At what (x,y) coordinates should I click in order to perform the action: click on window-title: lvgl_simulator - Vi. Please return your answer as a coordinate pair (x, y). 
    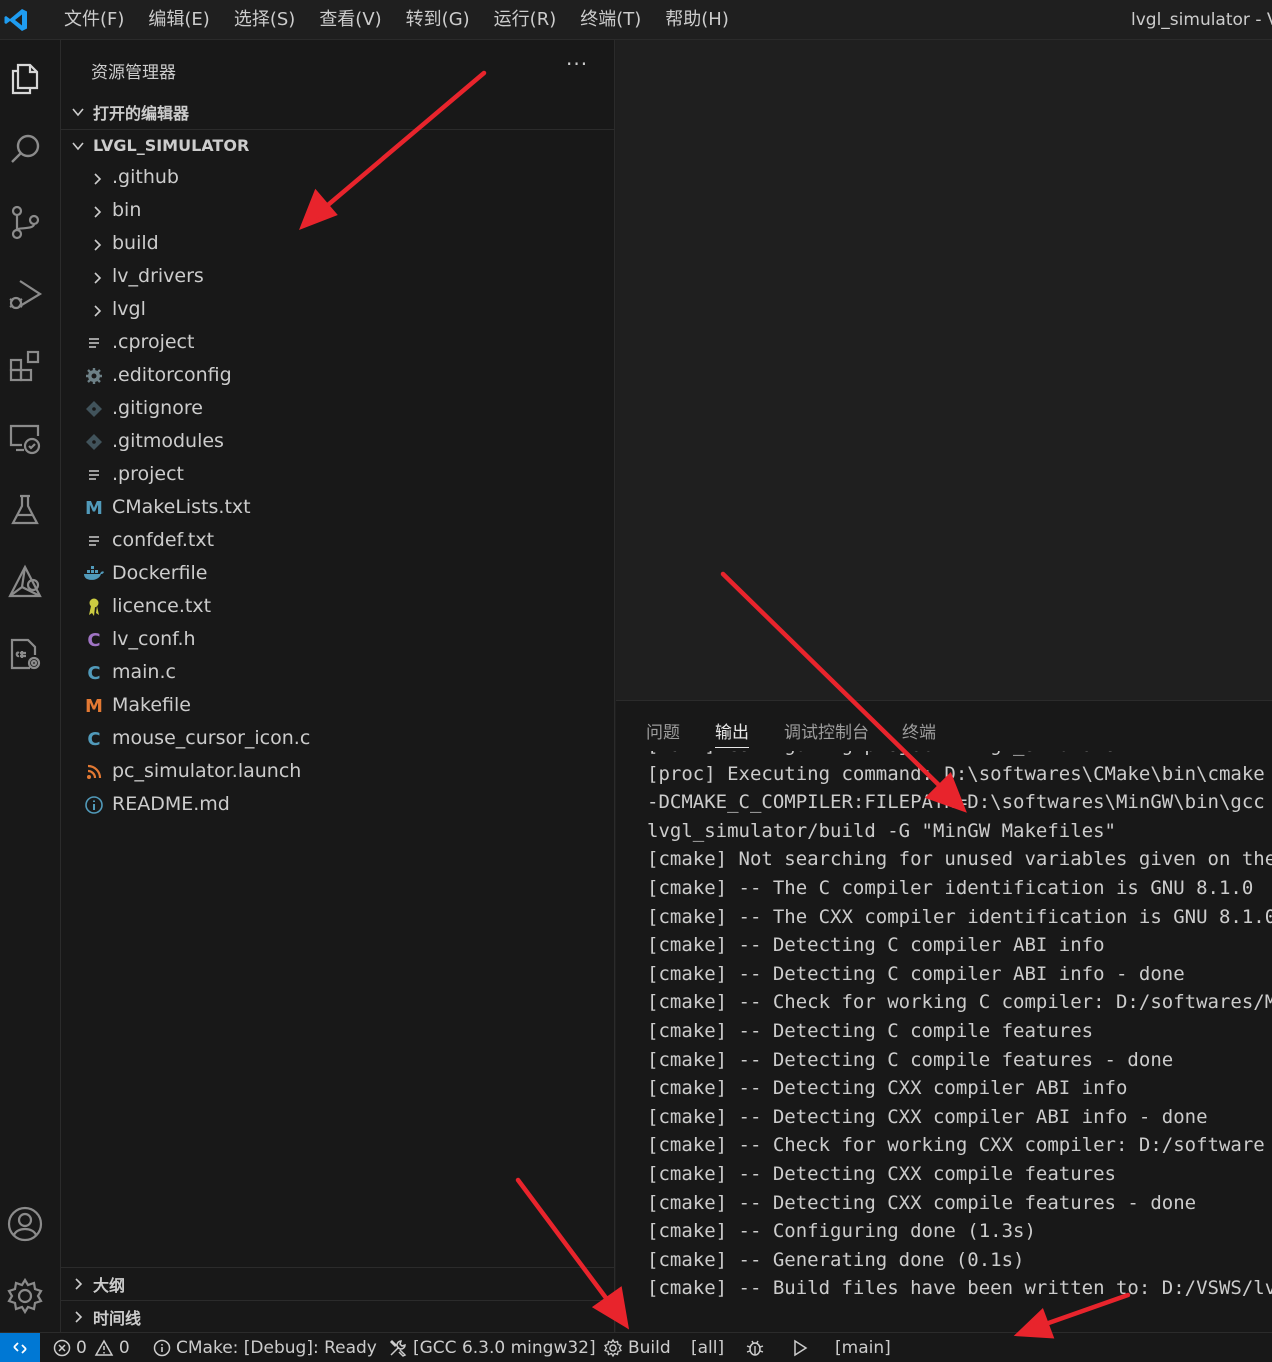
    Looking at the image, I should click on (1201, 20).